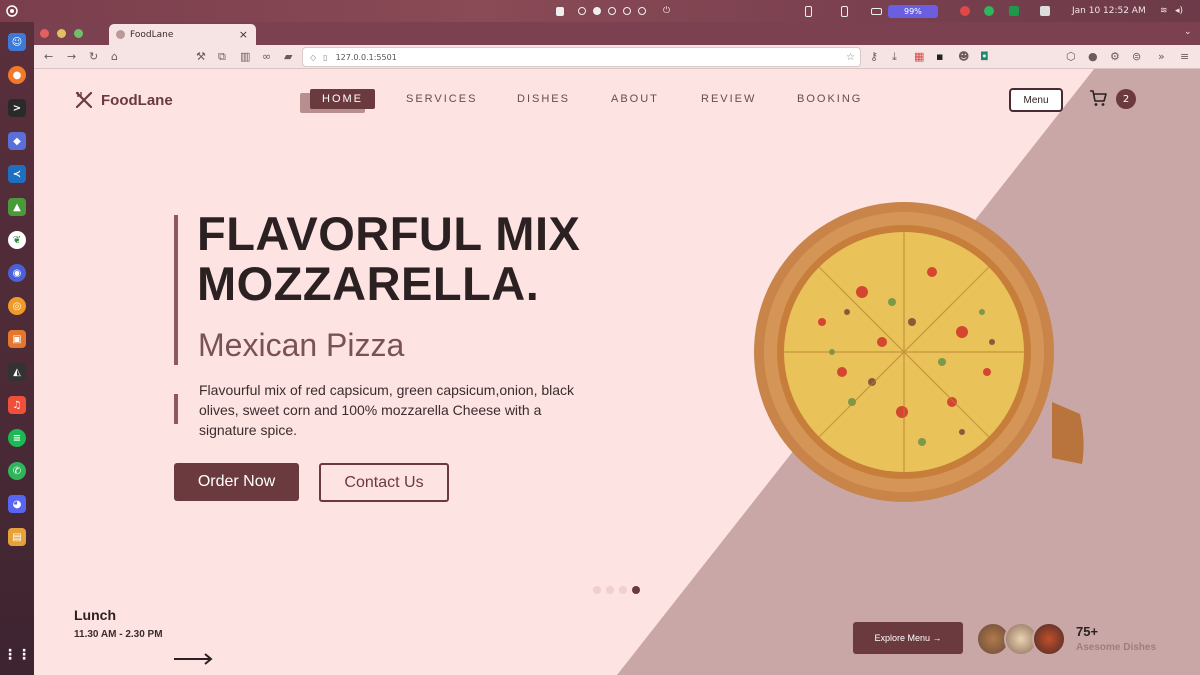  What do you see at coordinates (894, 57) in the screenshot?
I see `download-icon: ⤓` at bounding box center [894, 57].